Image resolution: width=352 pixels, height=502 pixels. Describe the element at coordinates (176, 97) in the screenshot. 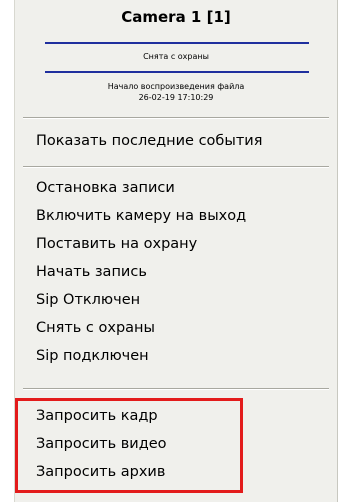

I see `playback-info-line2: 26-02-19 17:10:29` at that location.